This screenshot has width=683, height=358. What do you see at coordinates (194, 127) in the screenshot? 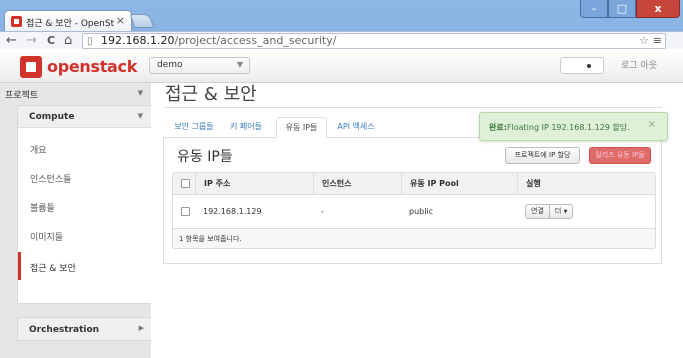
I see `tab-security-groups: 보안 그룹들` at bounding box center [194, 127].